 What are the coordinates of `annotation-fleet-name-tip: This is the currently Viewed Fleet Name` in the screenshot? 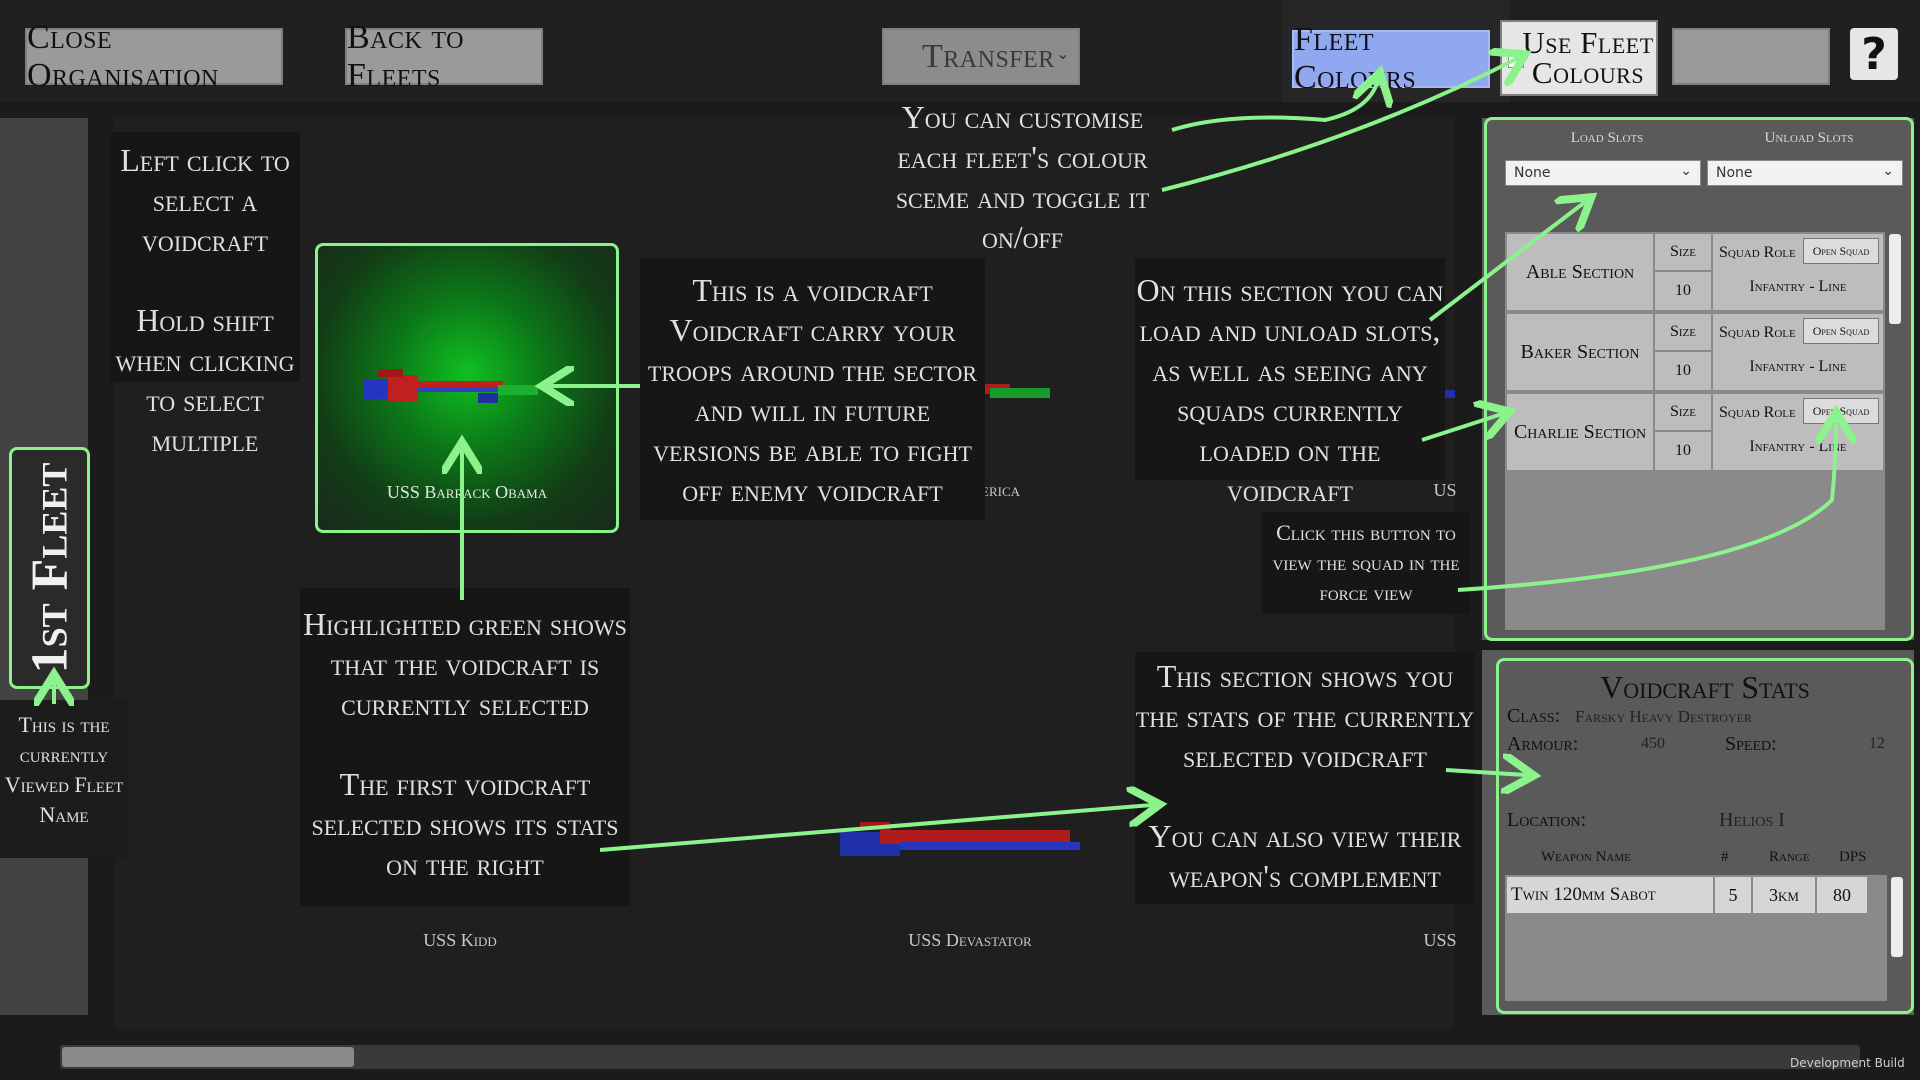 It's located at (64, 779).